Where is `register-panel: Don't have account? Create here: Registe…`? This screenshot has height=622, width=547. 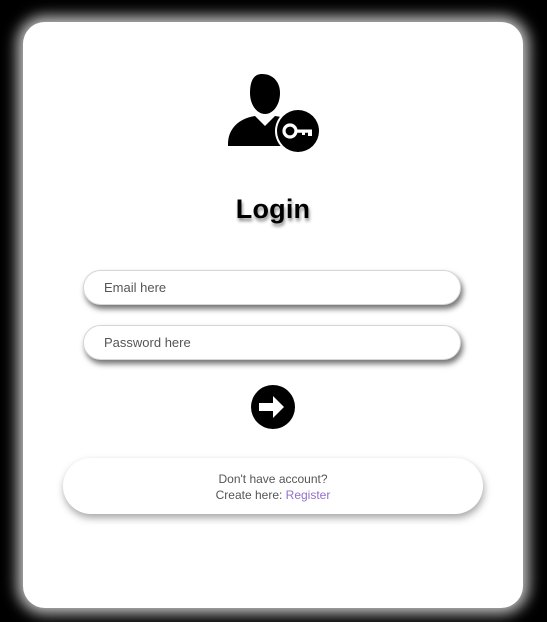 register-panel: Don't have account? Create here: Registe… is located at coordinates (273, 486).